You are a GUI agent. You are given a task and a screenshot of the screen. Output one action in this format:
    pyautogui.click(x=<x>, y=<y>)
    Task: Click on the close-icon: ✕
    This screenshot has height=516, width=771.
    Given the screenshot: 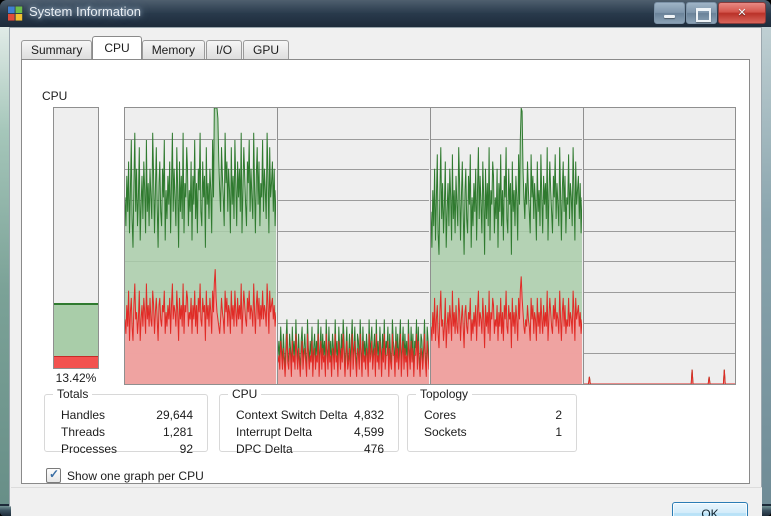 What is the action you would take?
    pyautogui.click(x=742, y=13)
    